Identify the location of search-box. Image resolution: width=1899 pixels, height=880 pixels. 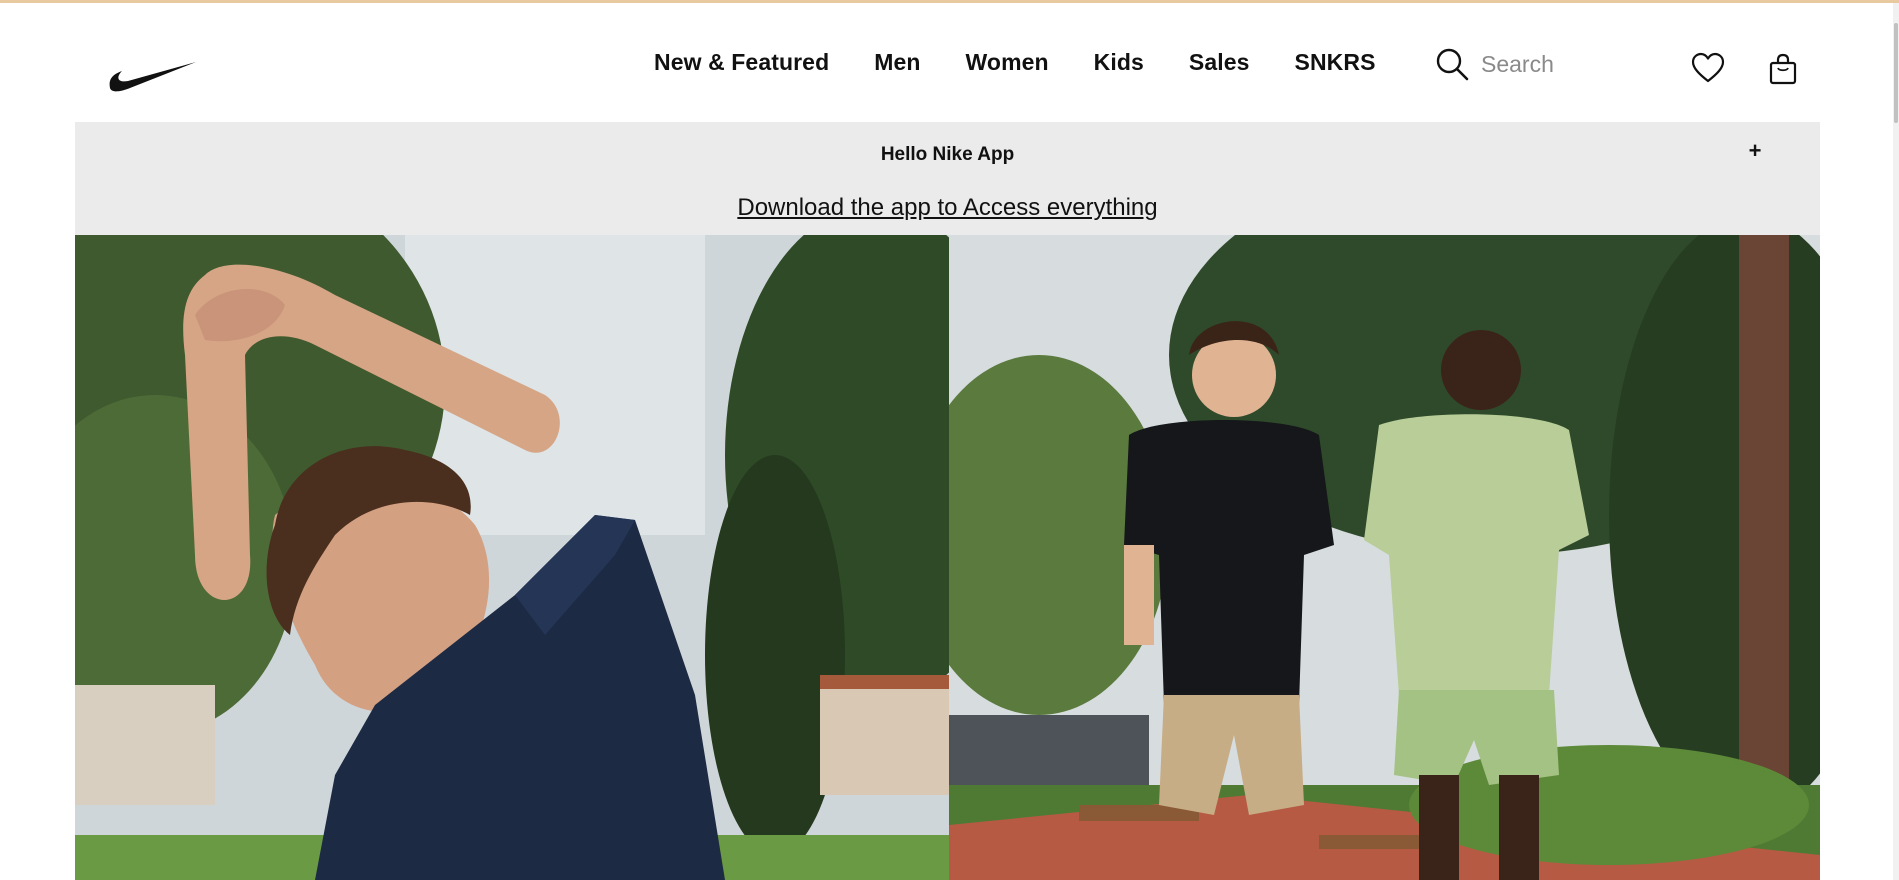
(1533, 64).